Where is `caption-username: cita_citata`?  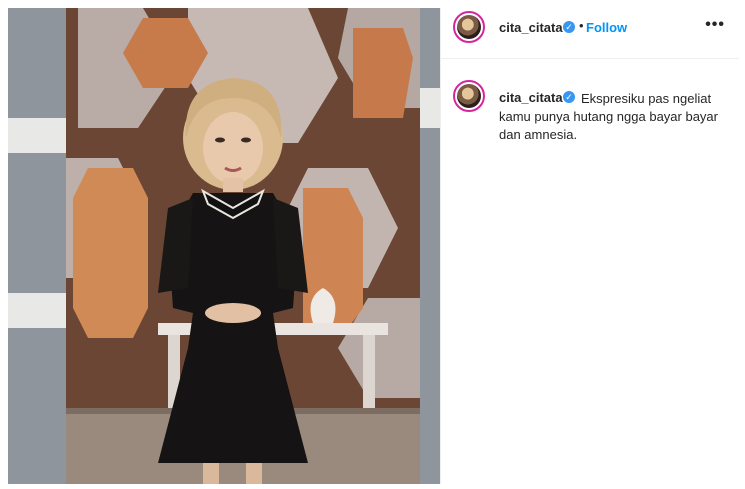 caption-username: cita_citata is located at coordinates (531, 97).